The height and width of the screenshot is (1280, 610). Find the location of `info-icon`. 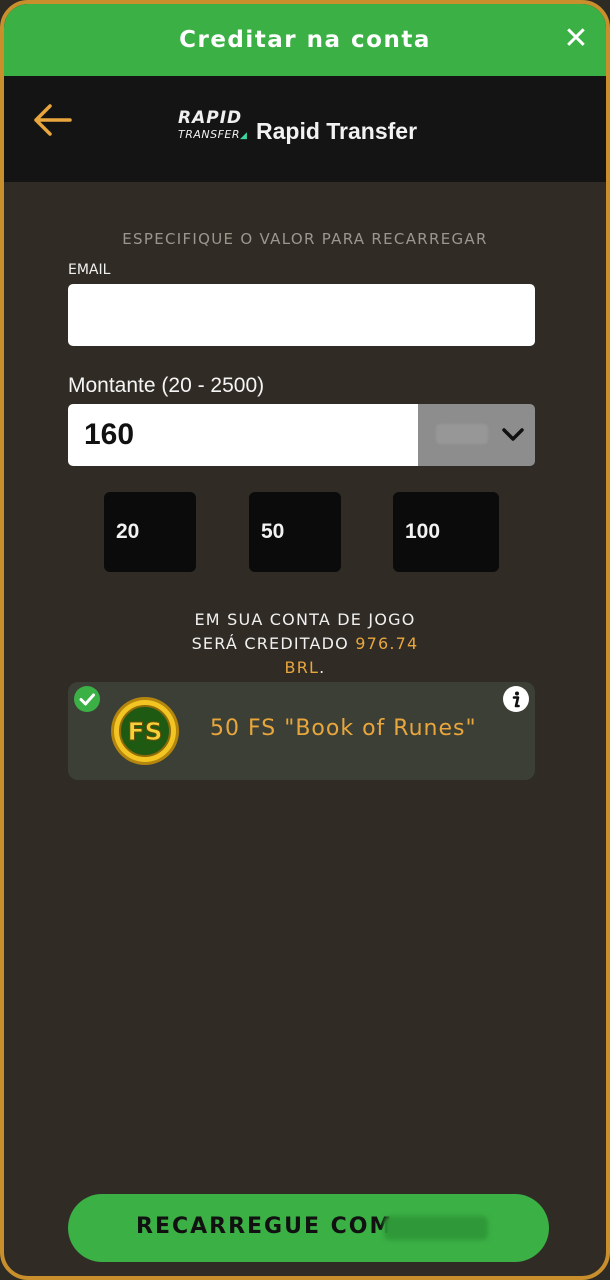

info-icon is located at coordinates (516, 699).